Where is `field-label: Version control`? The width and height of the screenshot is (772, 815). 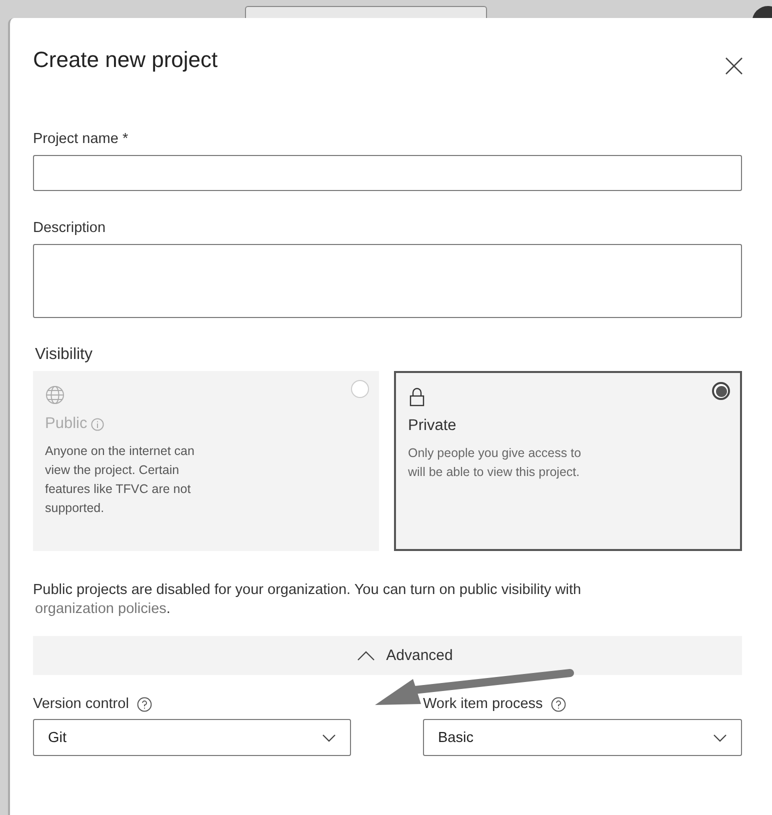
field-label: Version control is located at coordinates (81, 704).